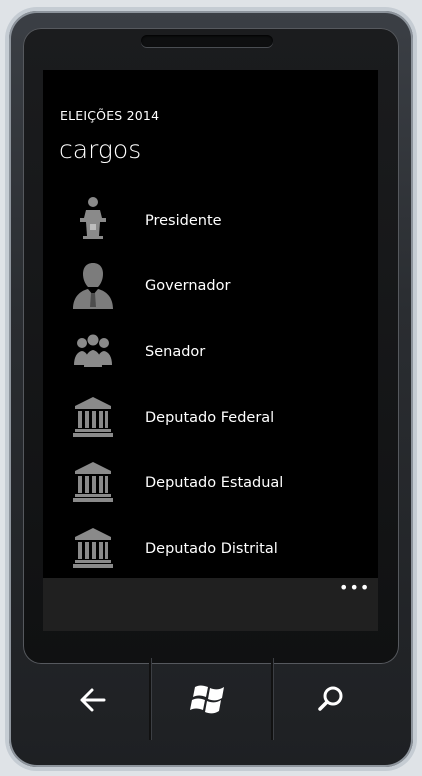 The image size is (422, 776). Describe the element at coordinates (330, 698) in the screenshot. I see `search-icon` at that location.